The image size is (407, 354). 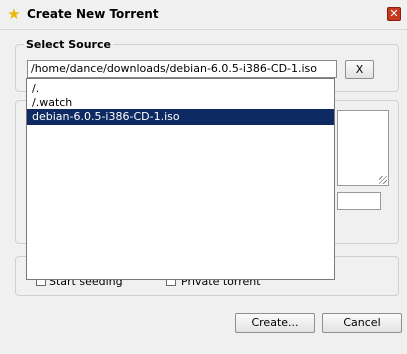 What do you see at coordinates (362, 323) in the screenshot?
I see `cancel-button: Cancel` at bounding box center [362, 323].